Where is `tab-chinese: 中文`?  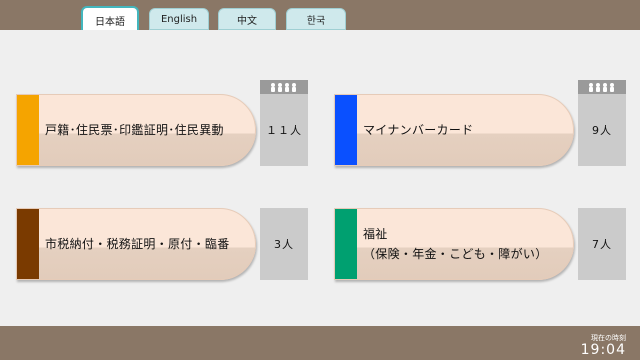 tab-chinese: 中文 is located at coordinates (247, 19).